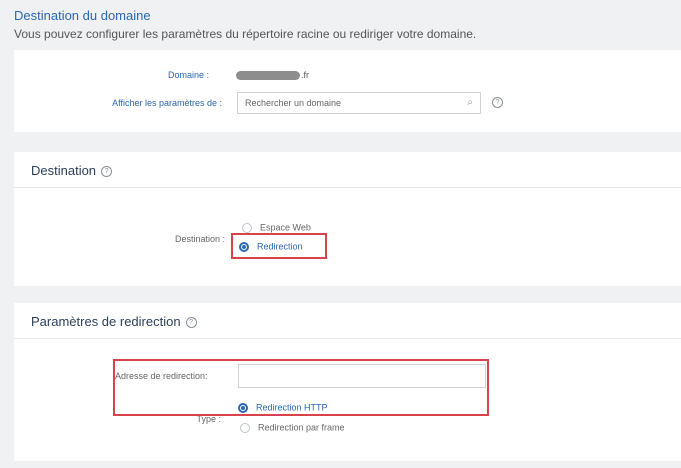 This screenshot has width=681, height=468. Describe the element at coordinates (347, 170) in the screenshot. I see `destination-panel-header: Destination?` at that location.